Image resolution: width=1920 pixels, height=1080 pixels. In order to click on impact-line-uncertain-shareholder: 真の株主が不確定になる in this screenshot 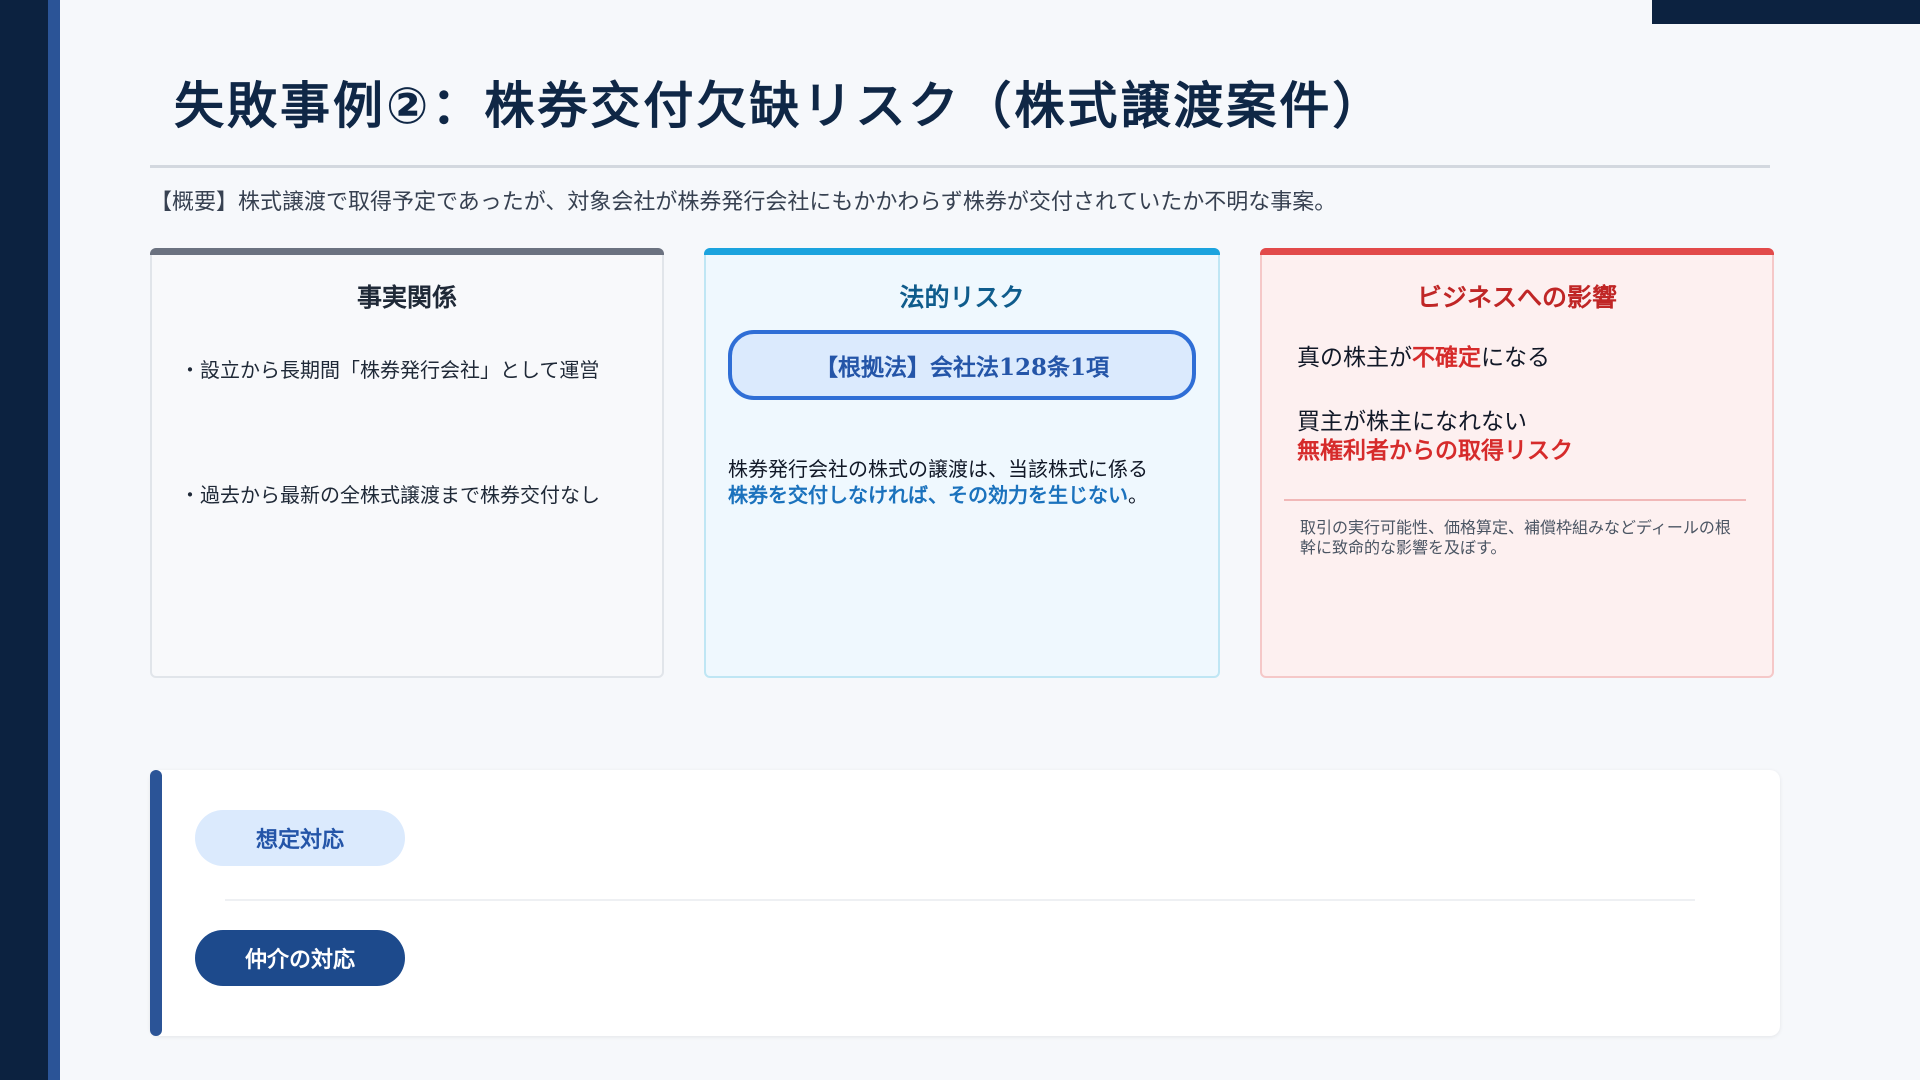, I will do `click(1423, 355)`.